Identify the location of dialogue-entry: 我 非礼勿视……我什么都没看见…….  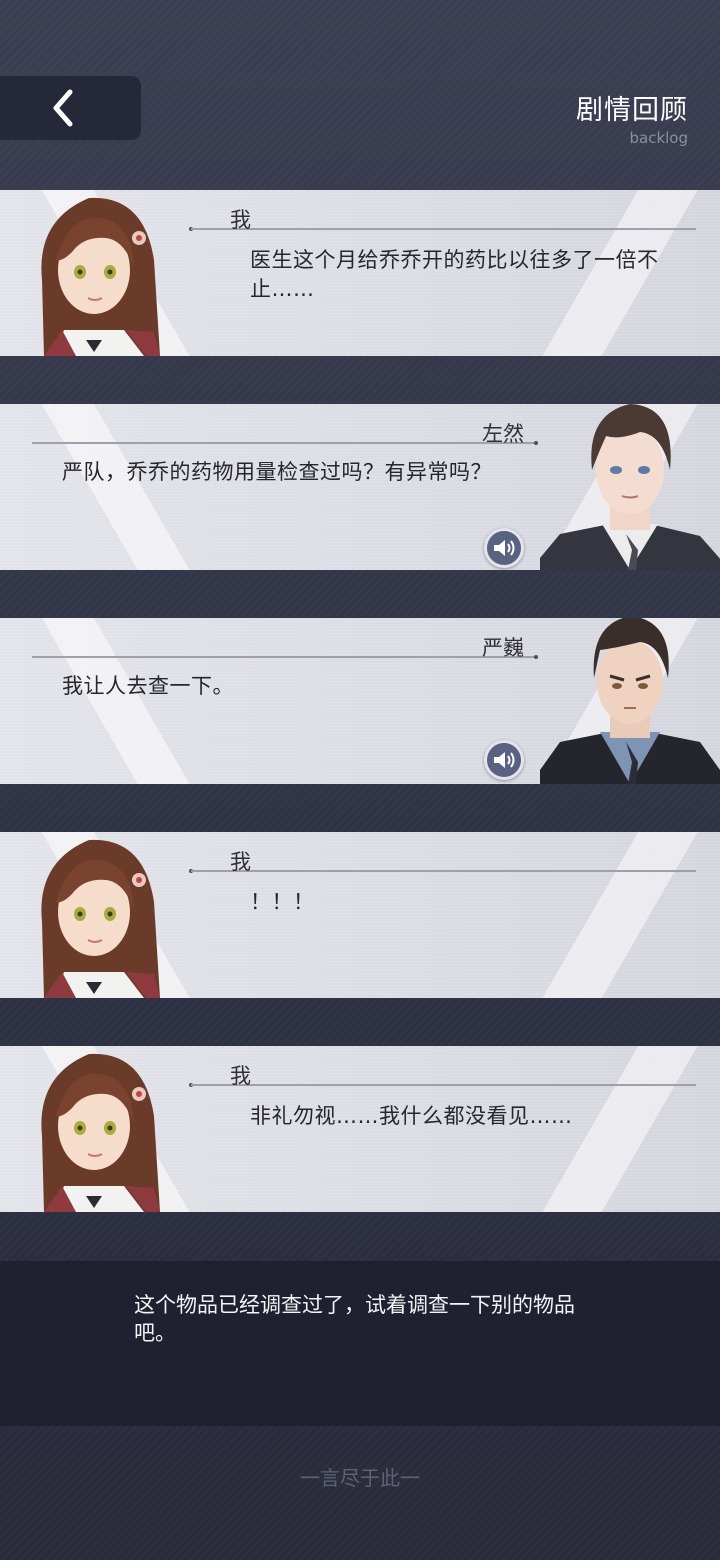
(360, 1129).